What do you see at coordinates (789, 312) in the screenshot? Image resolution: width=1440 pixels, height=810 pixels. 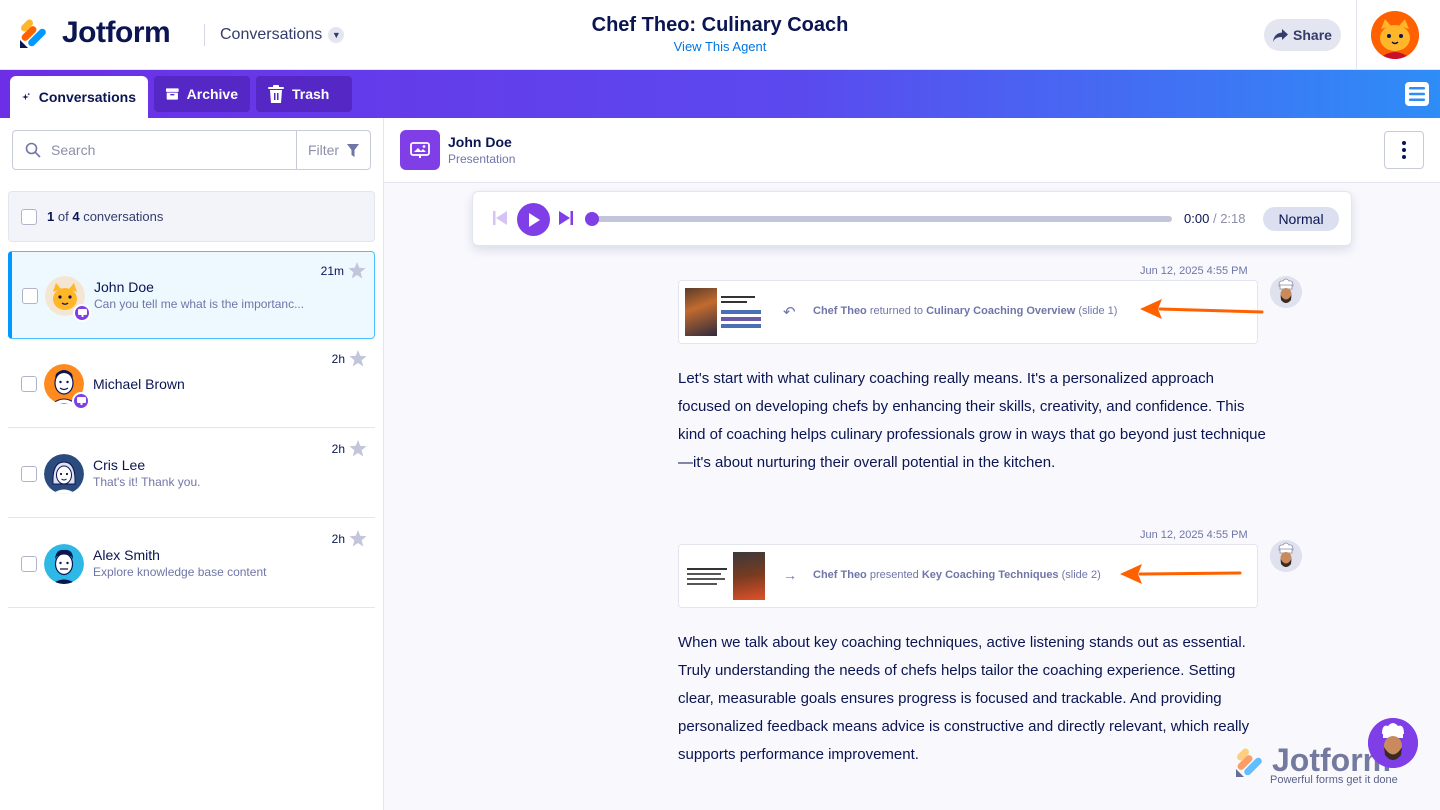 I see `return-arrow-icon: ↶` at bounding box center [789, 312].